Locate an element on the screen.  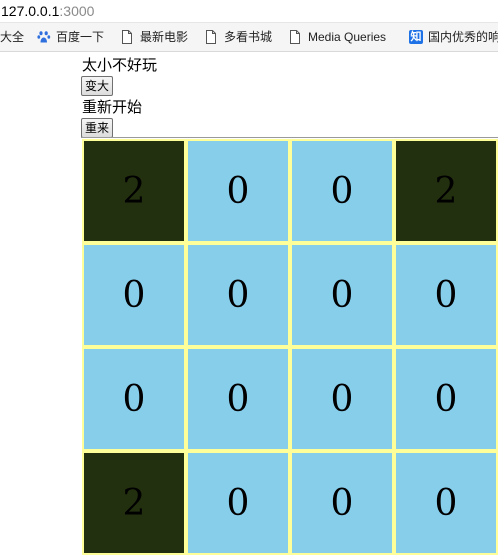
enlarge-button: 变大 is located at coordinates (97, 86).